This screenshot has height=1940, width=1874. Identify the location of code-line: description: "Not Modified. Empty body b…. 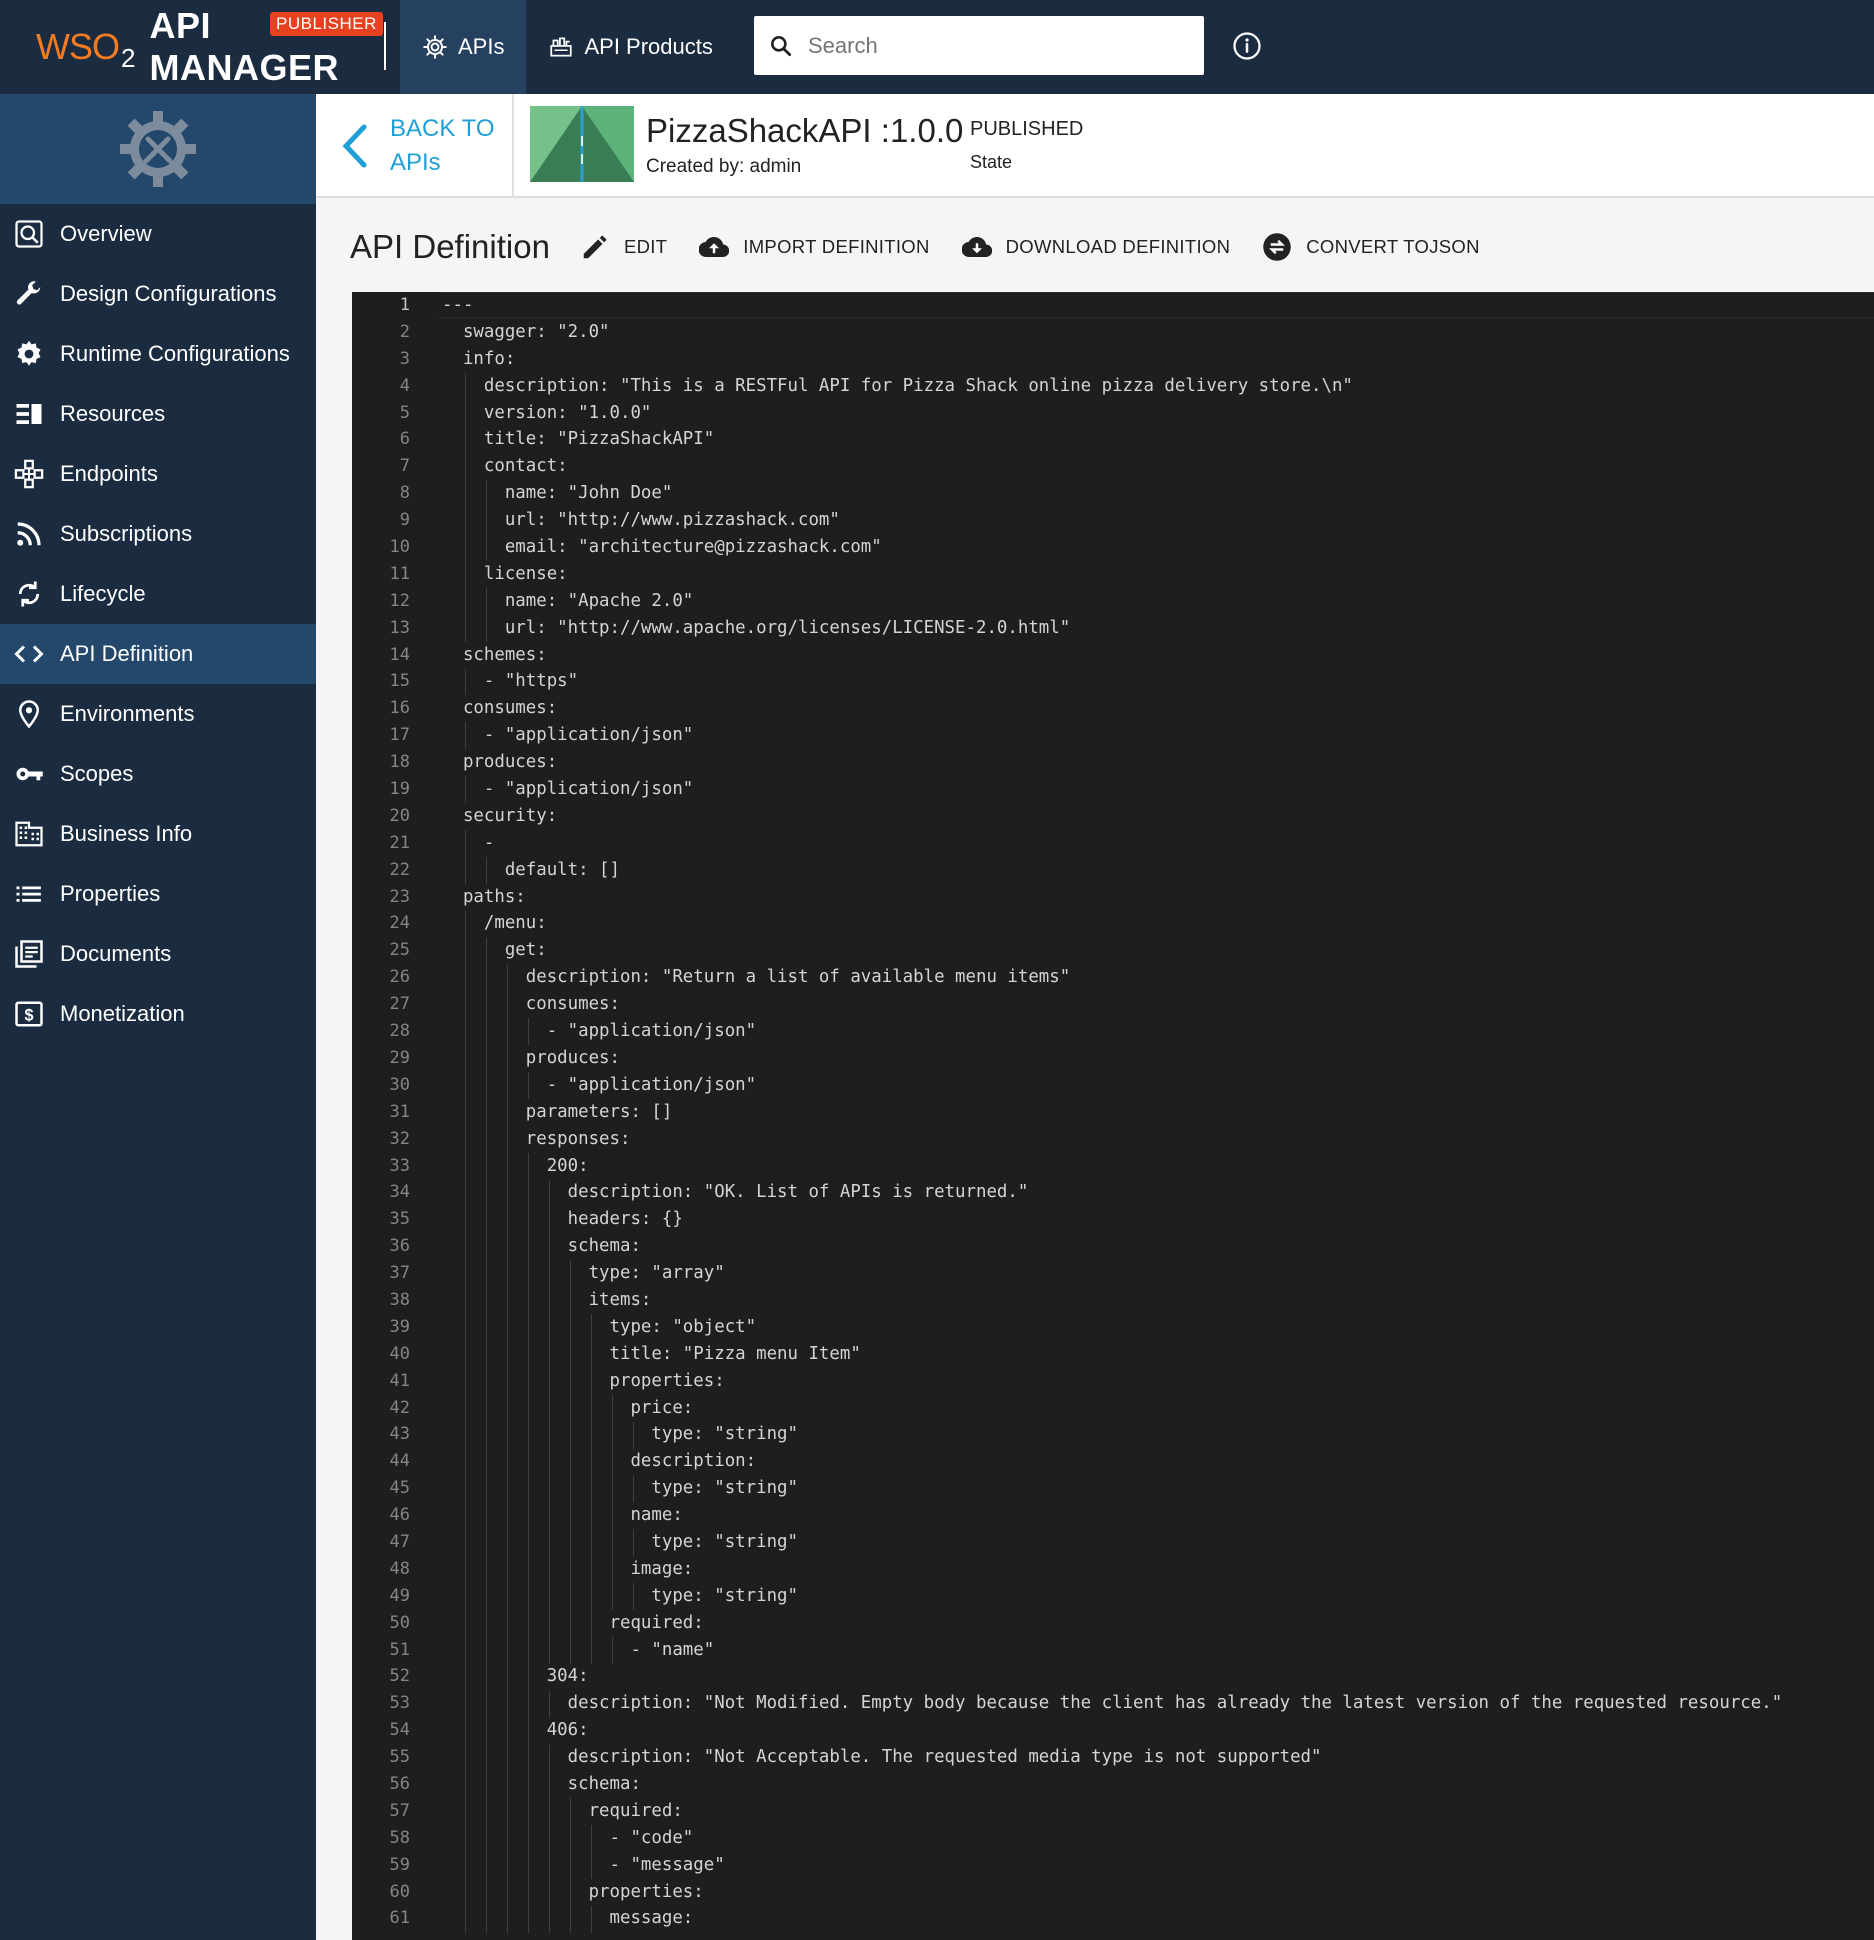
(1158, 1703).